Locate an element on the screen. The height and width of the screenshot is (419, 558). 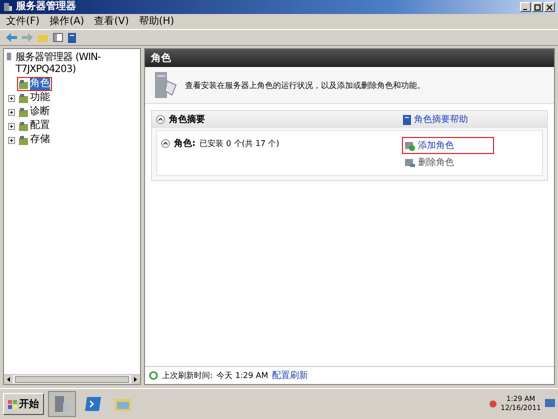
menu-item: 查看(V) is located at coordinates (111, 22).